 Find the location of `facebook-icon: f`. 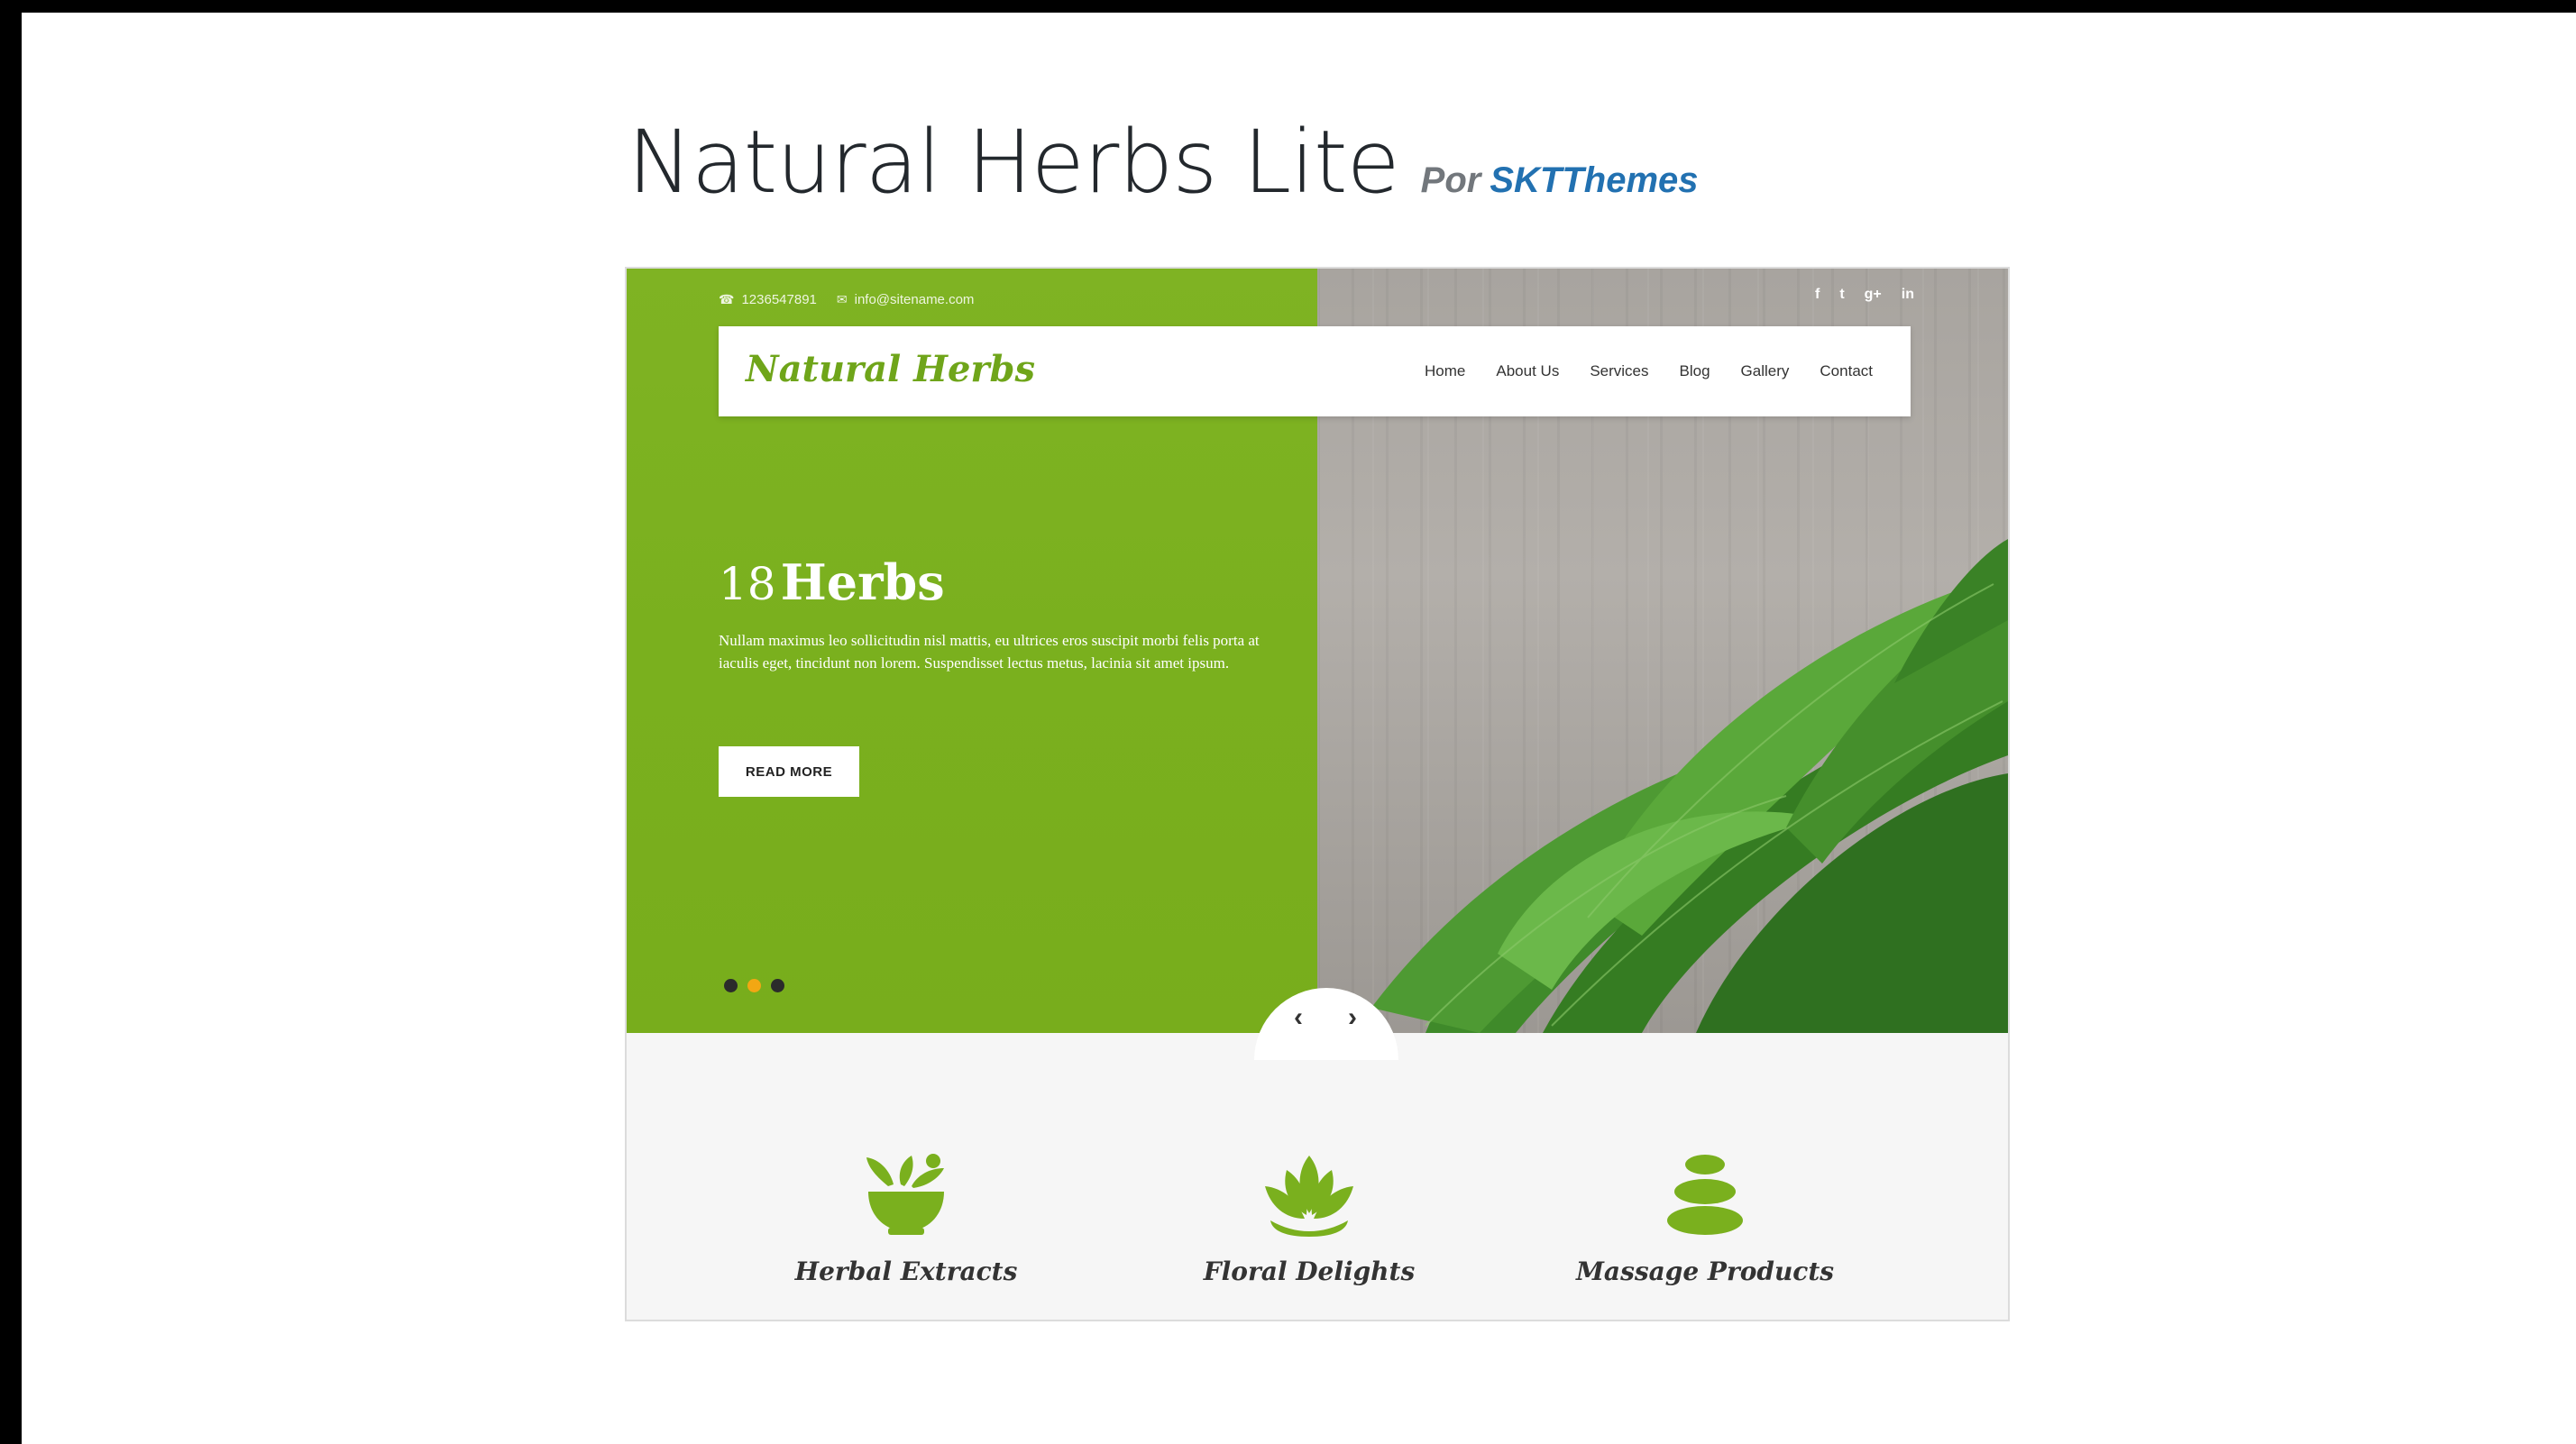

facebook-icon: f is located at coordinates (1817, 295).